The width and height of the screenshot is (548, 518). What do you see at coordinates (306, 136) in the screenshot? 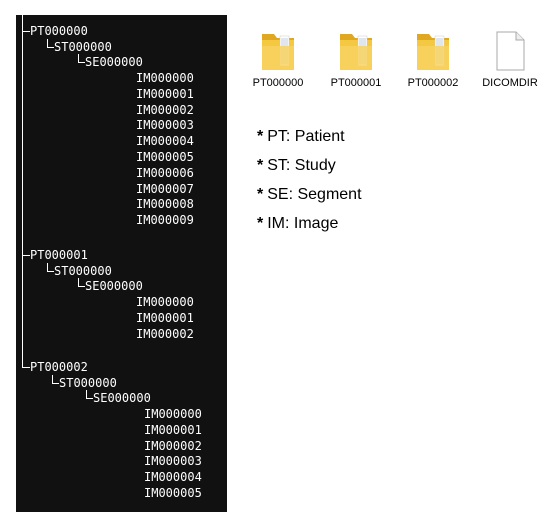
I see `legend-text: PT: Patient` at bounding box center [306, 136].